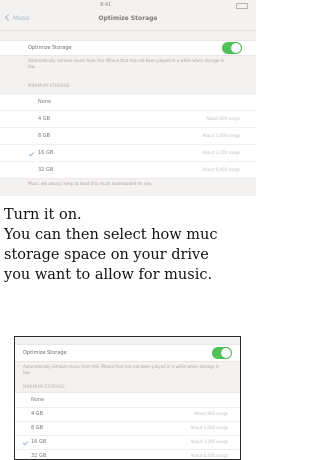 The height and width of the screenshot is (460, 320). I want to click on caption-line: Turn it on., so click(43, 215).